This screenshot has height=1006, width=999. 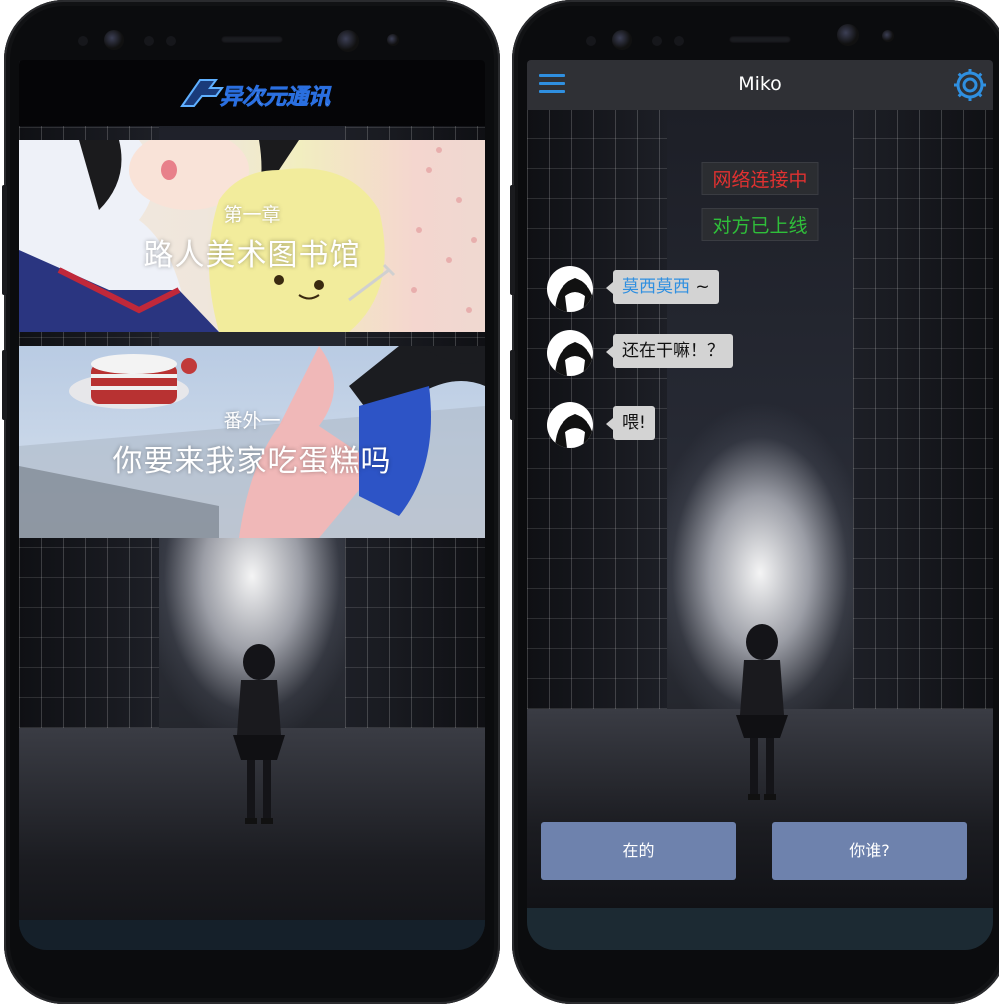 I want to click on story-banner-extra-1: 番外一 你要来我家吃蛋糕吗, so click(x=252, y=442).